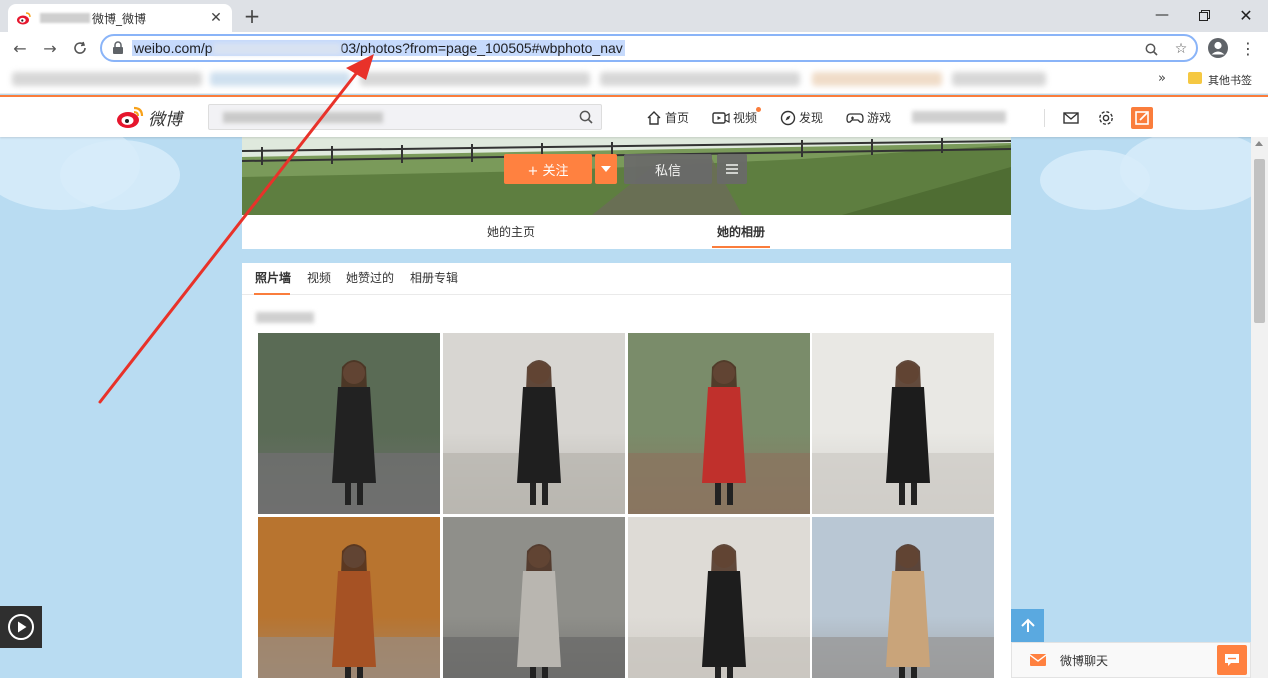 The width and height of the screenshot is (1268, 678). Describe the element at coordinates (879, 118) in the screenshot. I see `nav-game-label: 游戏` at that location.